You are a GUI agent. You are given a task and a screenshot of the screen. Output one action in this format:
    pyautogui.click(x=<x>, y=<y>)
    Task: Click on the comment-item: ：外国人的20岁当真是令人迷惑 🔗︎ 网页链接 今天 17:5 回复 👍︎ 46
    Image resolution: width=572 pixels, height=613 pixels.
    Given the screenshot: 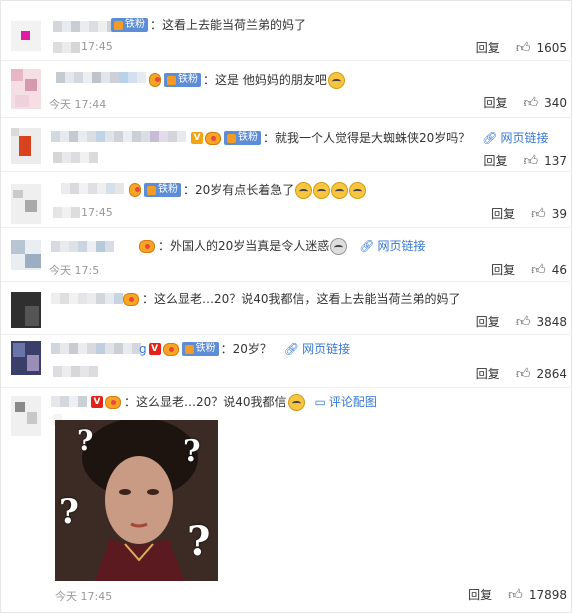 What is the action you would take?
    pyautogui.click(x=286, y=255)
    